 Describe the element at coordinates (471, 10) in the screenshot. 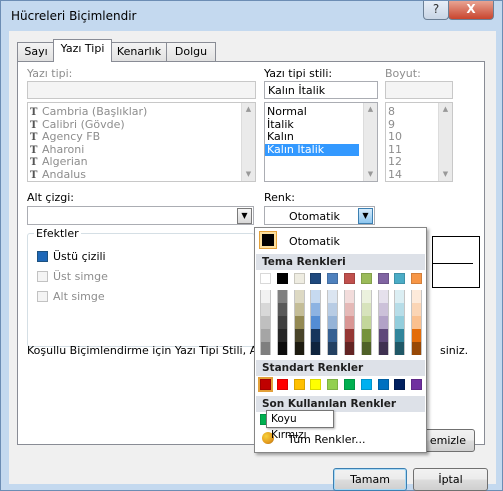

I see `close-button: X` at that location.